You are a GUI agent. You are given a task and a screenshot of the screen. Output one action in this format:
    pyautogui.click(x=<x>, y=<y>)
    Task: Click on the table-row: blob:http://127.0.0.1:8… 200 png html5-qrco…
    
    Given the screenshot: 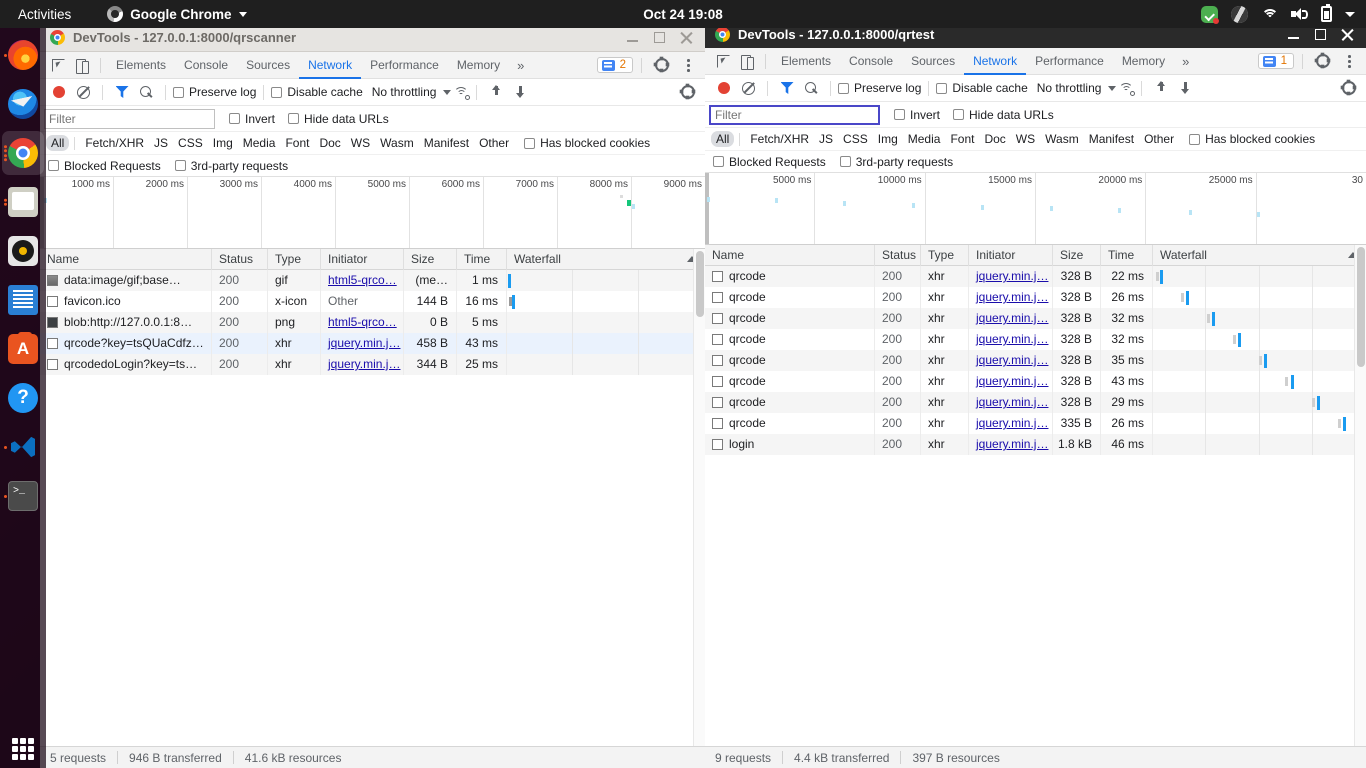 What is the action you would take?
    pyautogui.click(x=372, y=322)
    